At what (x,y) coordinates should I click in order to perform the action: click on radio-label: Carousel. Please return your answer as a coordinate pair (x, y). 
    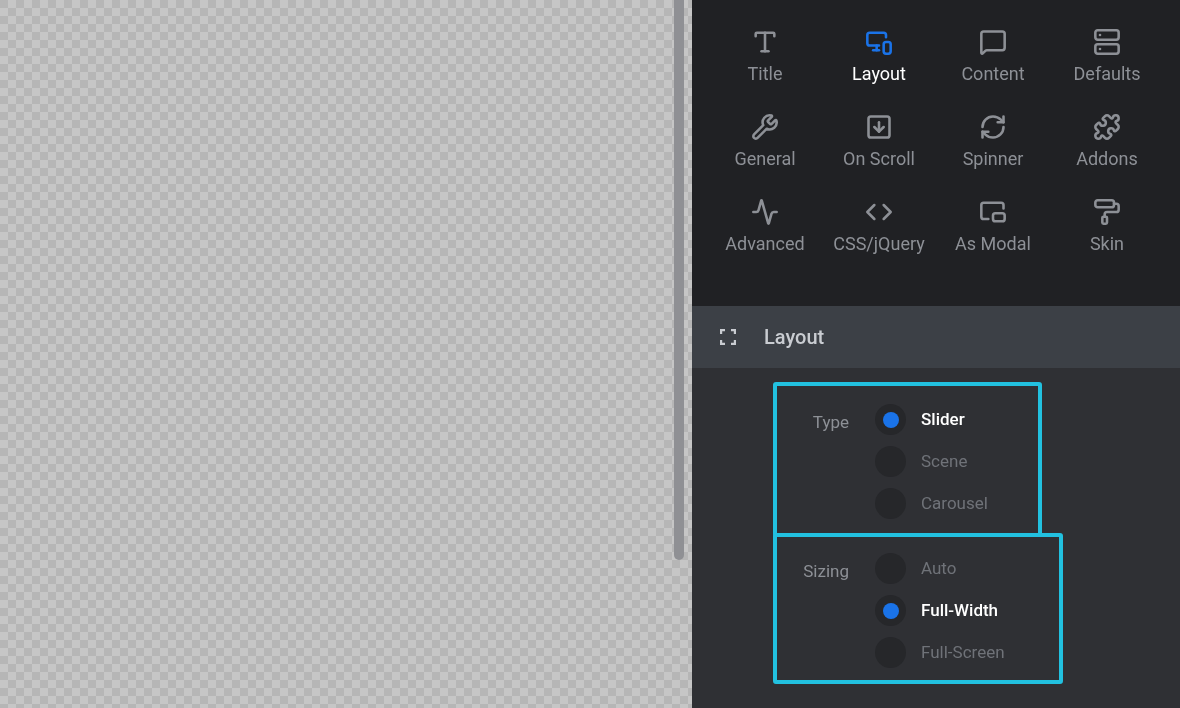
    Looking at the image, I should click on (954, 503).